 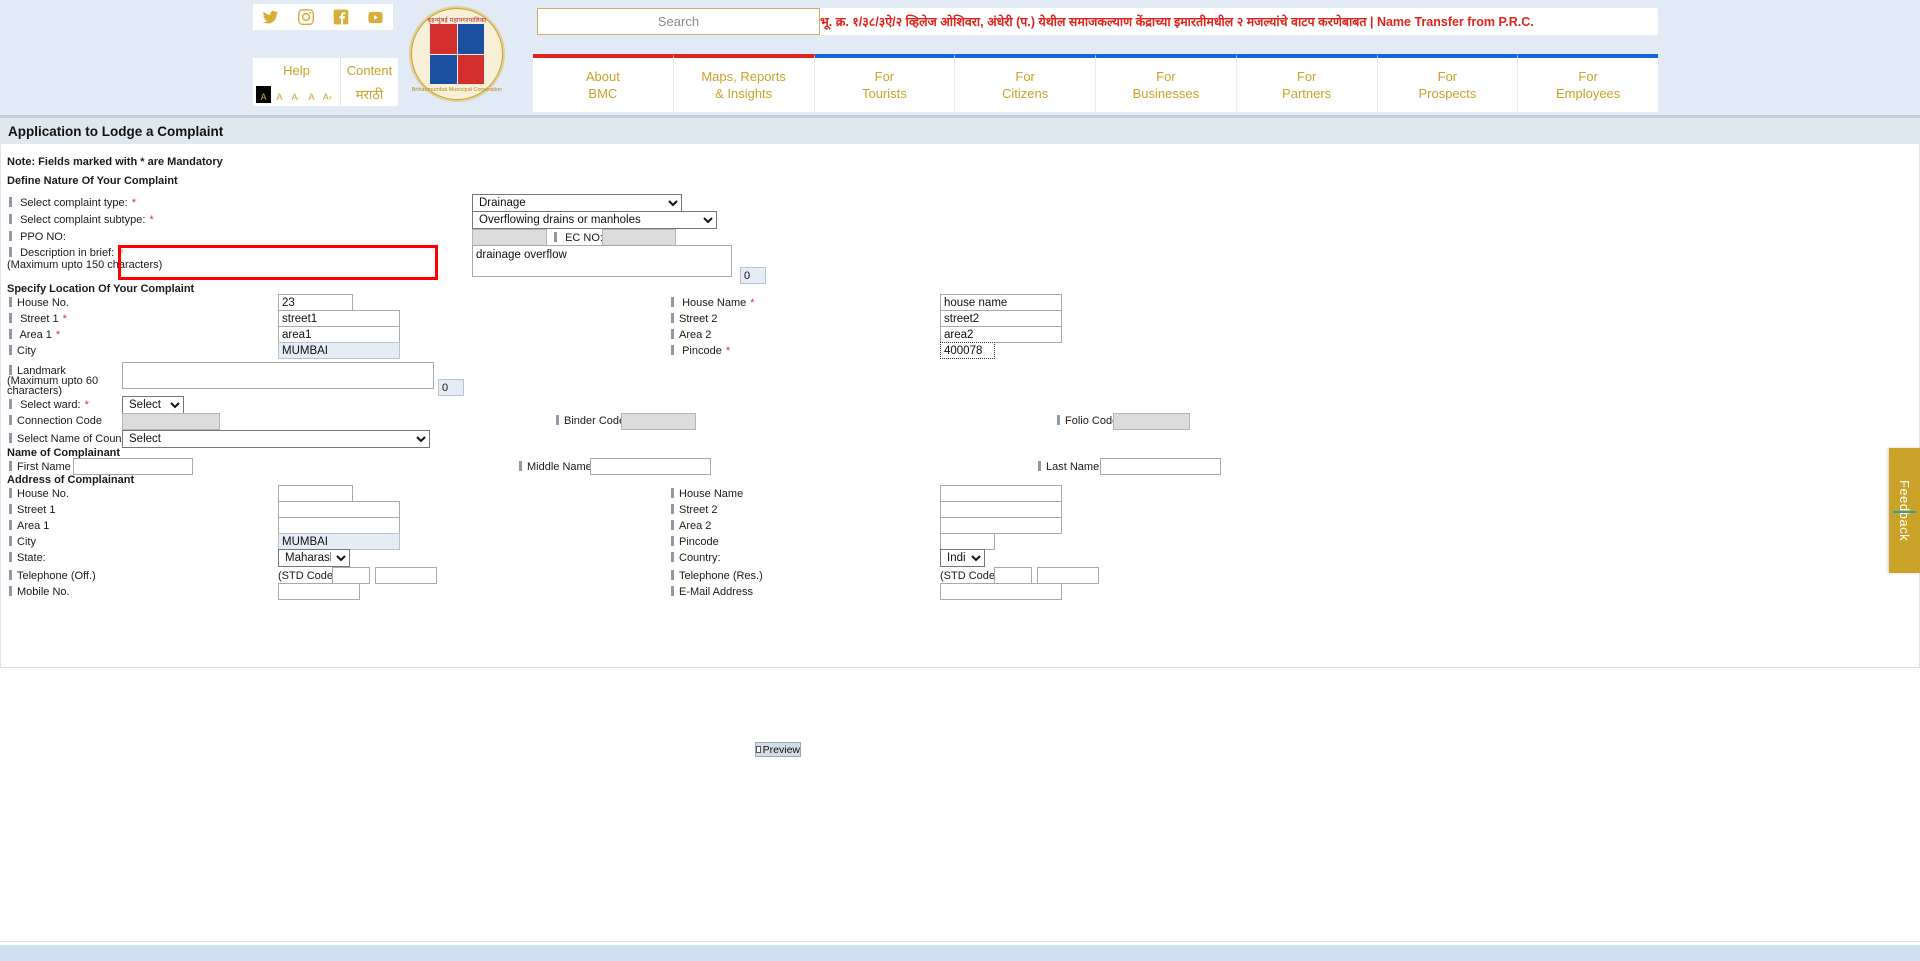 I want to click on nav-item-for-citizens: For Citizens, so click(x=1025, y=83).